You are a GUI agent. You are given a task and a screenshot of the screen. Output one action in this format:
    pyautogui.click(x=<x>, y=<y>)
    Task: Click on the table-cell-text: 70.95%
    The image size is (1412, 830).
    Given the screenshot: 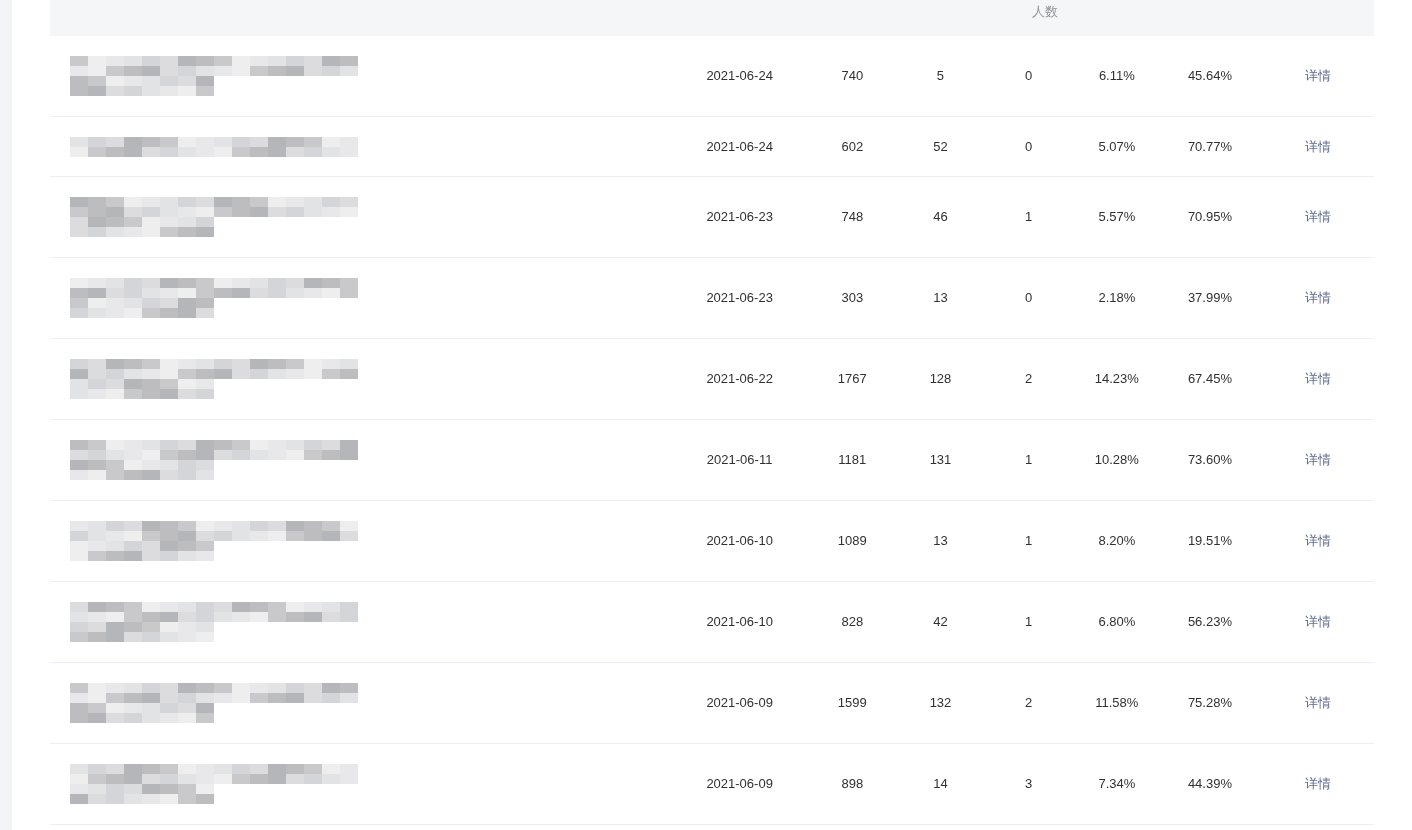 What is the action you would take?
    pyautogui.click(x=1209, y=217)
    